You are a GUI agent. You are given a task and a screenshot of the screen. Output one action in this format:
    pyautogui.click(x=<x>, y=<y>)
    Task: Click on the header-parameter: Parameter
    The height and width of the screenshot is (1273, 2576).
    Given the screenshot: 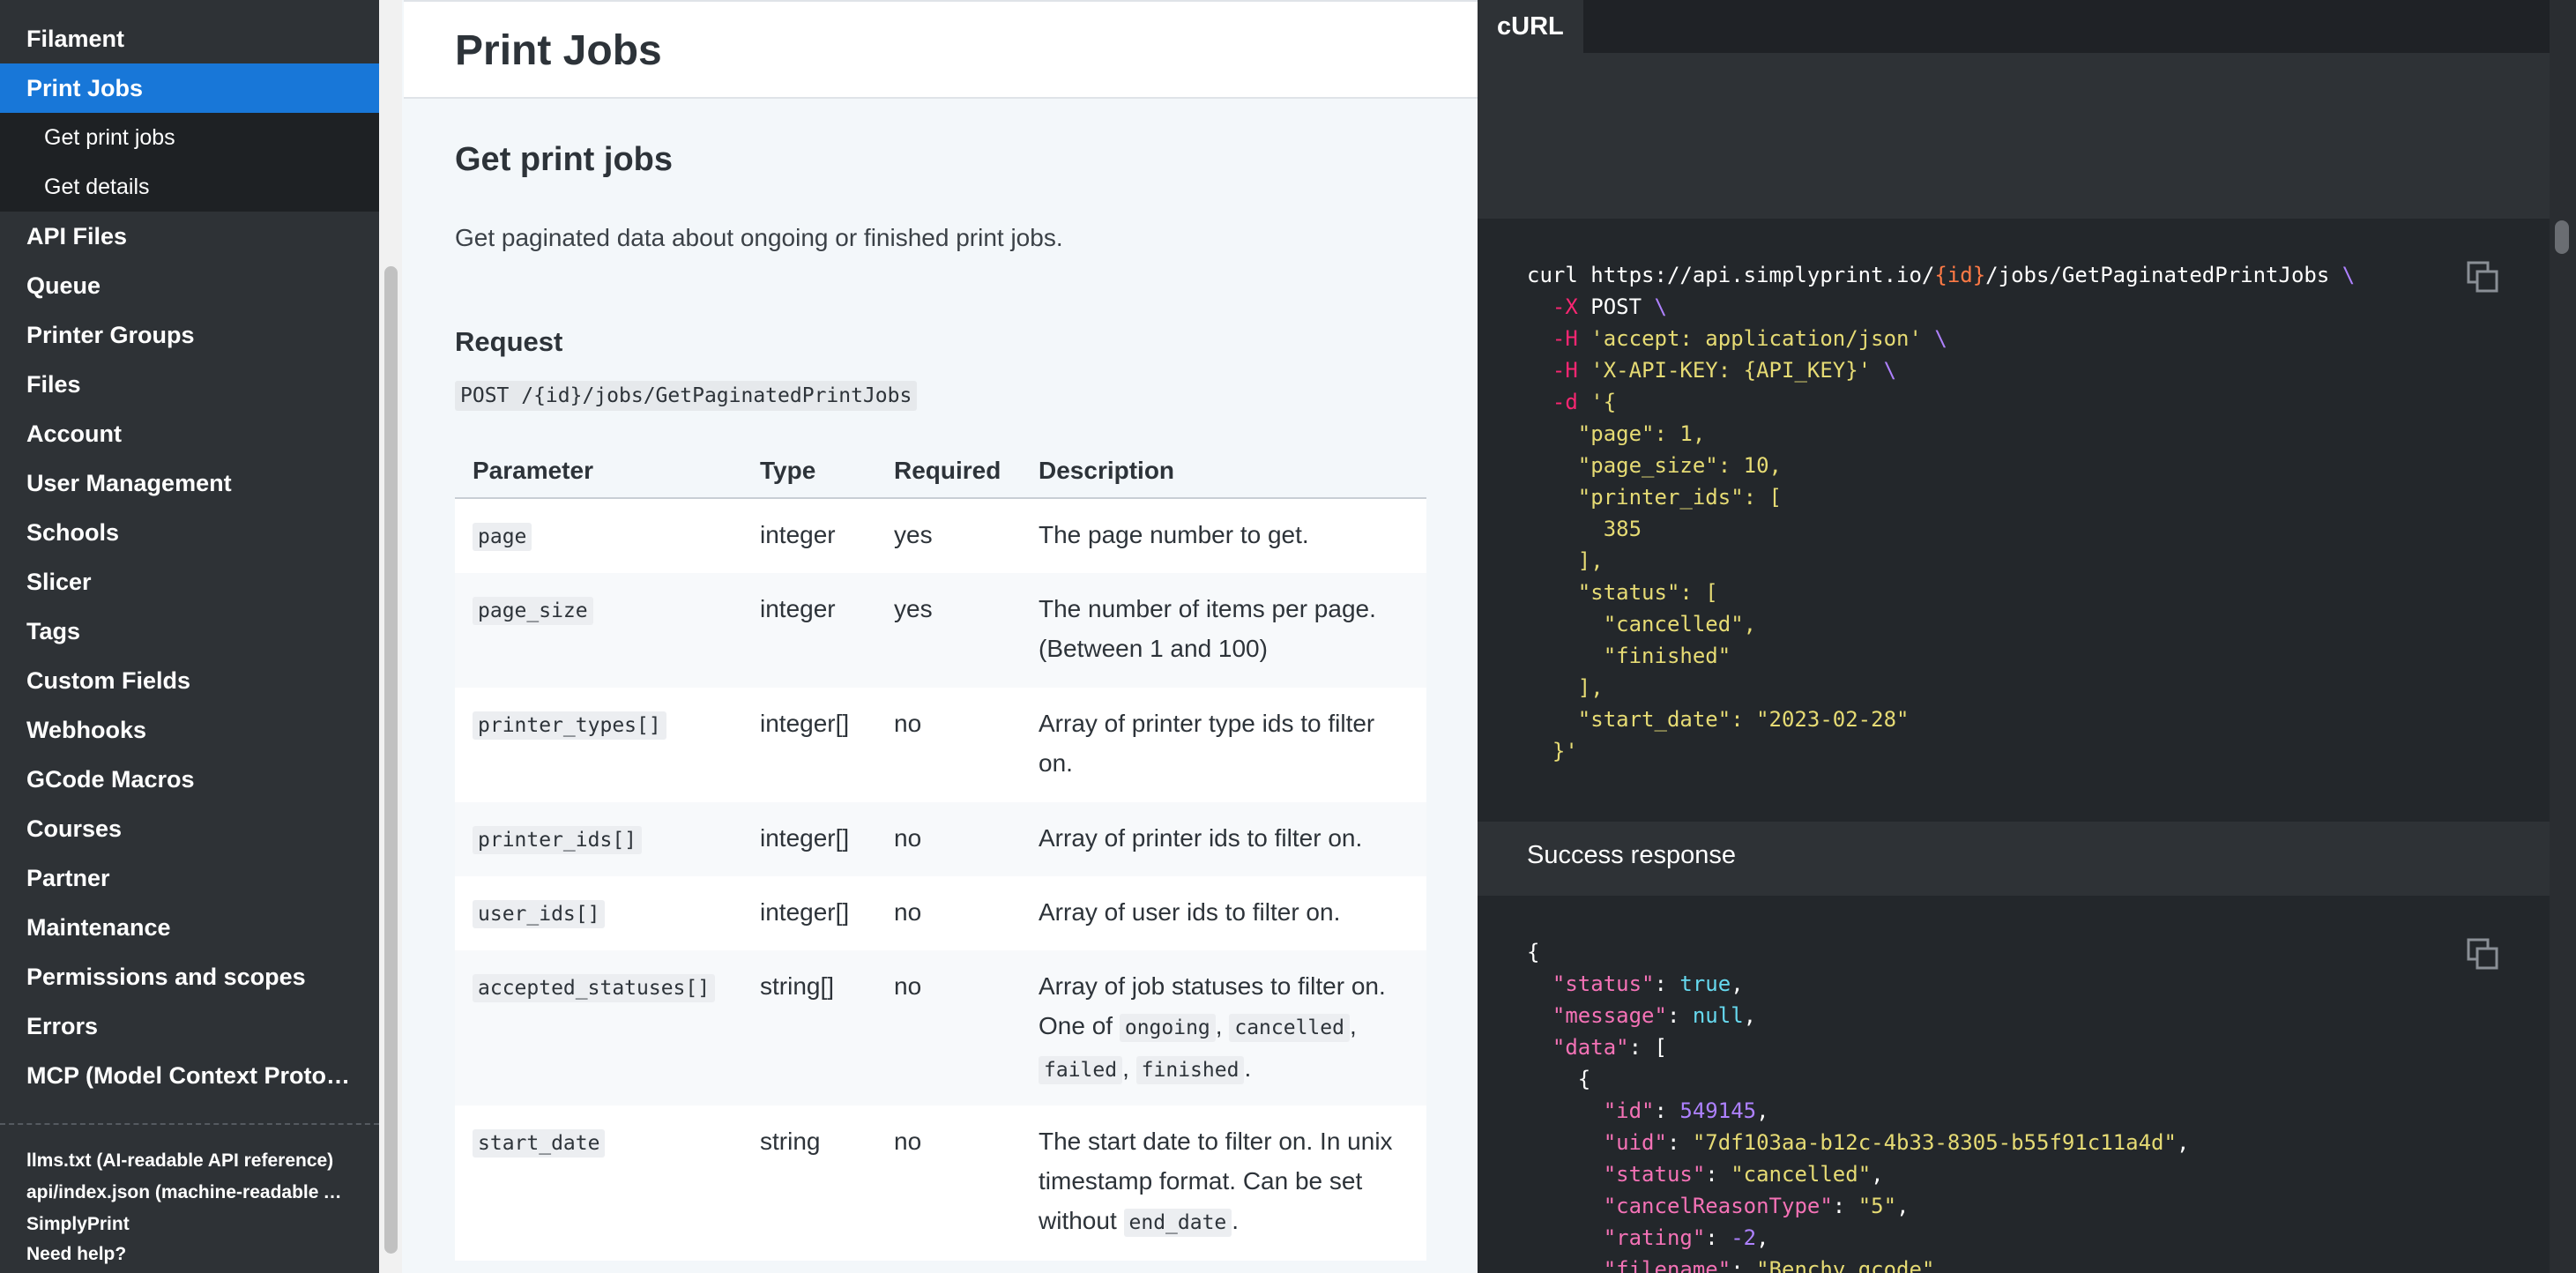 What is the action you would take?
    pyautogui.click(x=533, y=470)
    